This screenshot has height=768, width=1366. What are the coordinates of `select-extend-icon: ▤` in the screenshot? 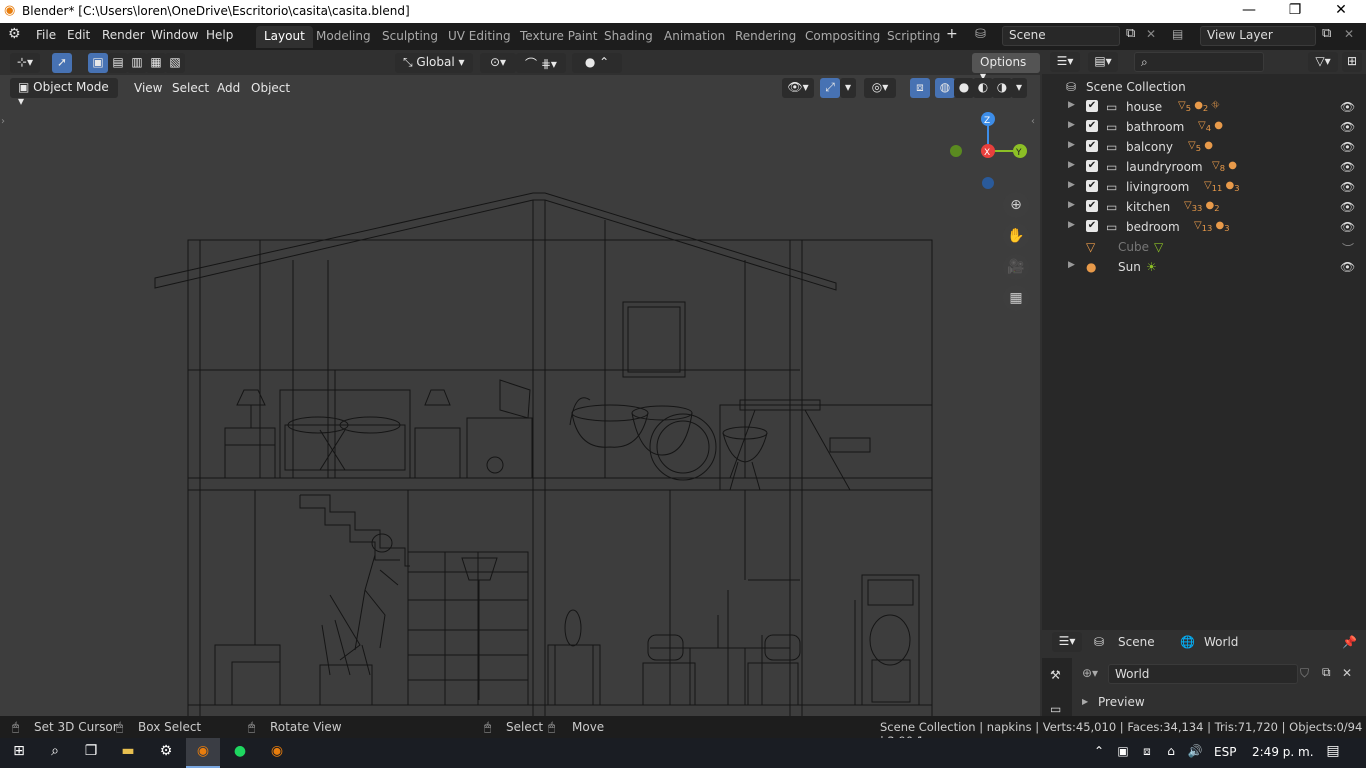 It's located at (118, 63).